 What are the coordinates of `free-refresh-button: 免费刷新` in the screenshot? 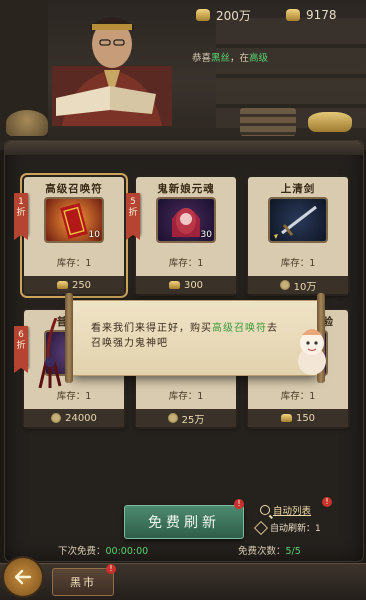 It's located at (184, 522).